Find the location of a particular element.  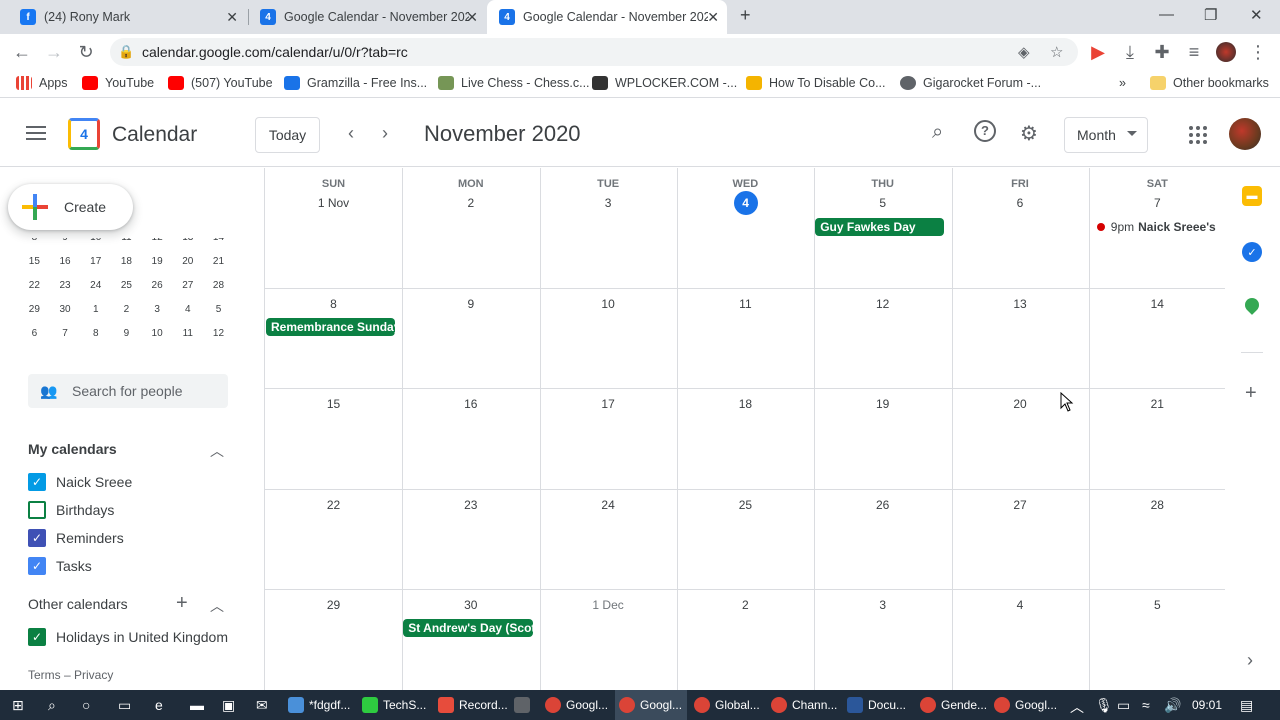

create-button: Create is located at coordinates (70, 207).